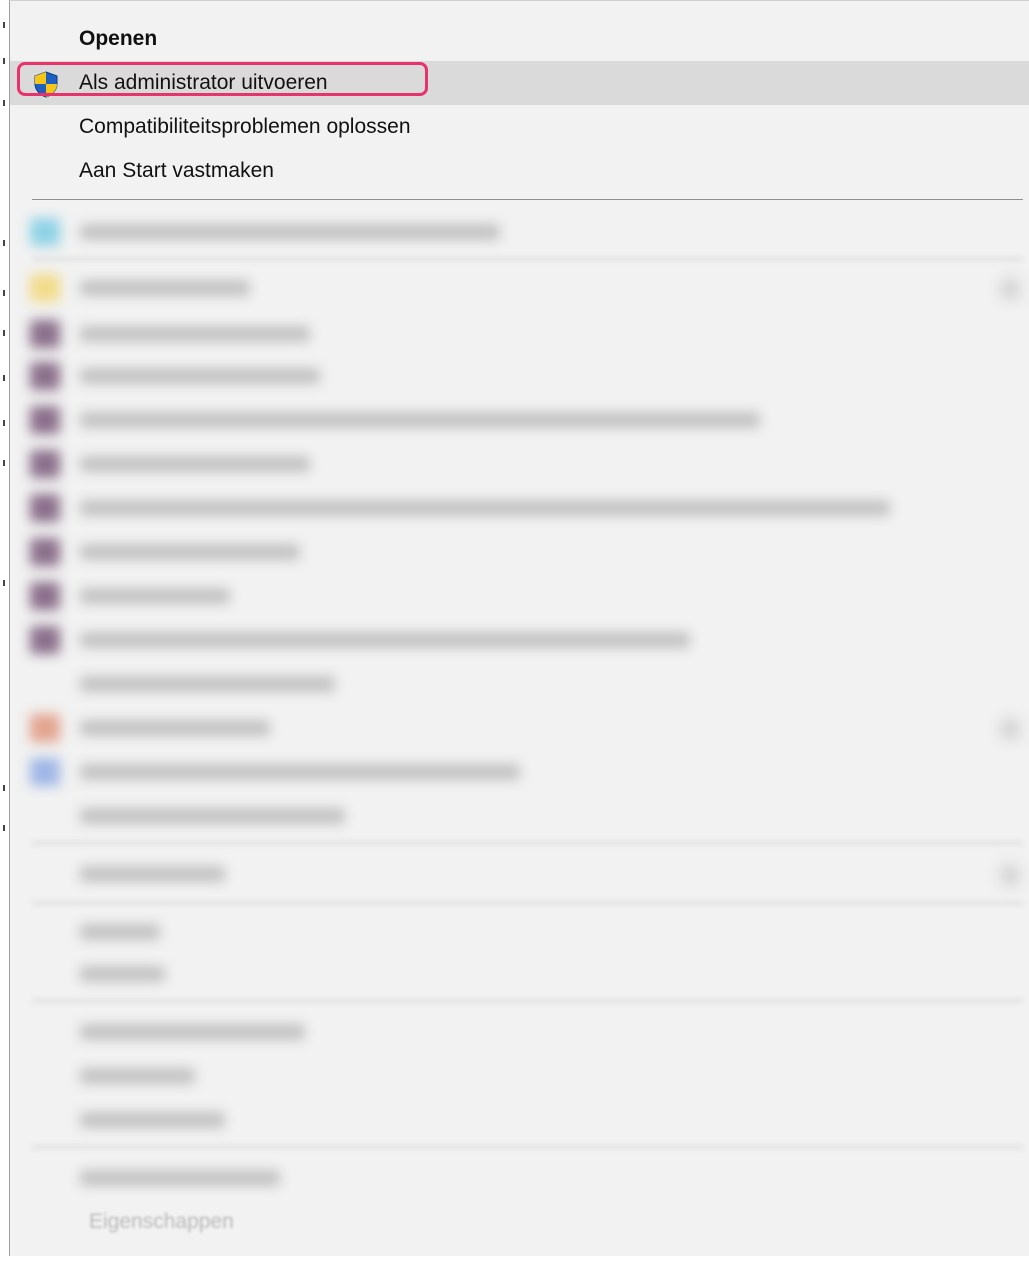 The image size is (1029, 1263). What do you see at coordinates (519, 39) in the screenshot?
I see `menu-item-open: Openen` at bounding box center [519, 39].